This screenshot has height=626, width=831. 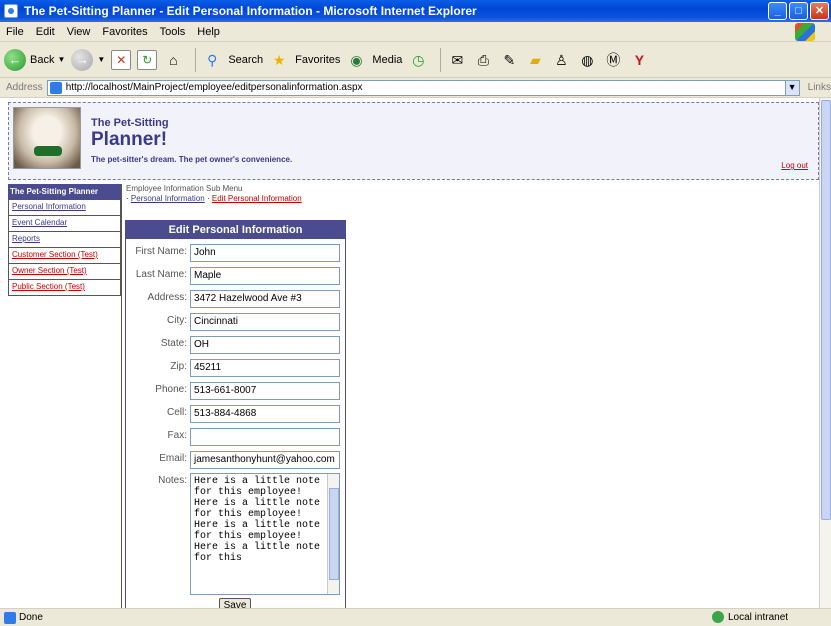 I want to click on print-icon: ⎙, so click(x=483, y=60).